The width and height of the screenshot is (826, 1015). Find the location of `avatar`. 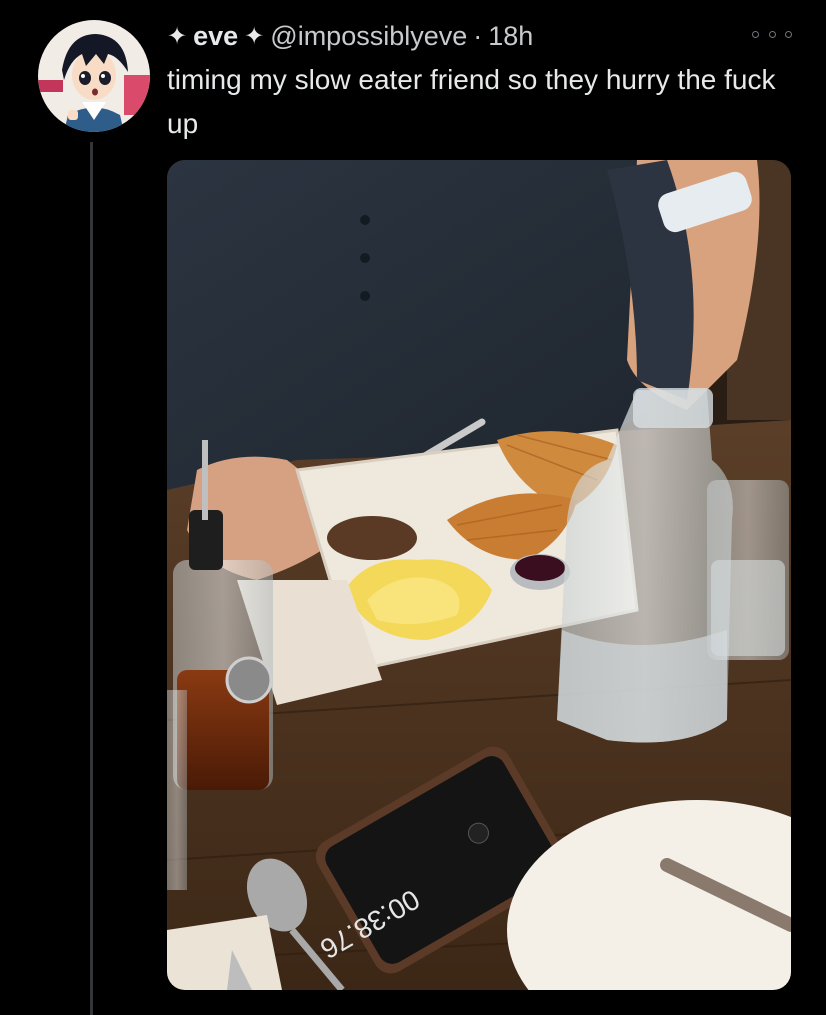

avatar is located at coordinates (94, 76).